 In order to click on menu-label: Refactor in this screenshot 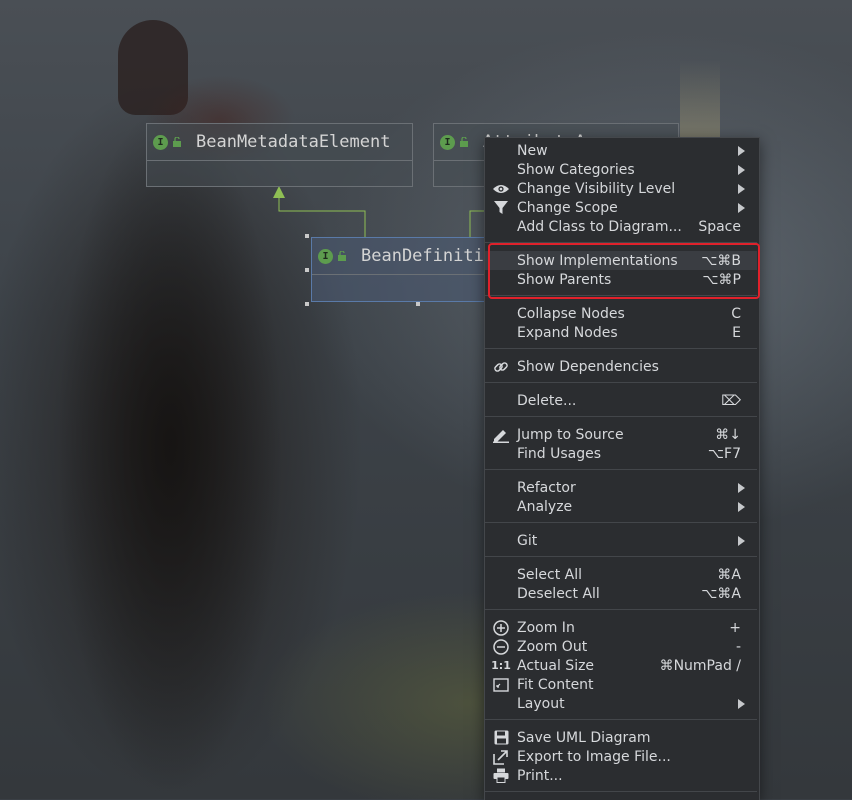, I will do `click(546, 487)`.